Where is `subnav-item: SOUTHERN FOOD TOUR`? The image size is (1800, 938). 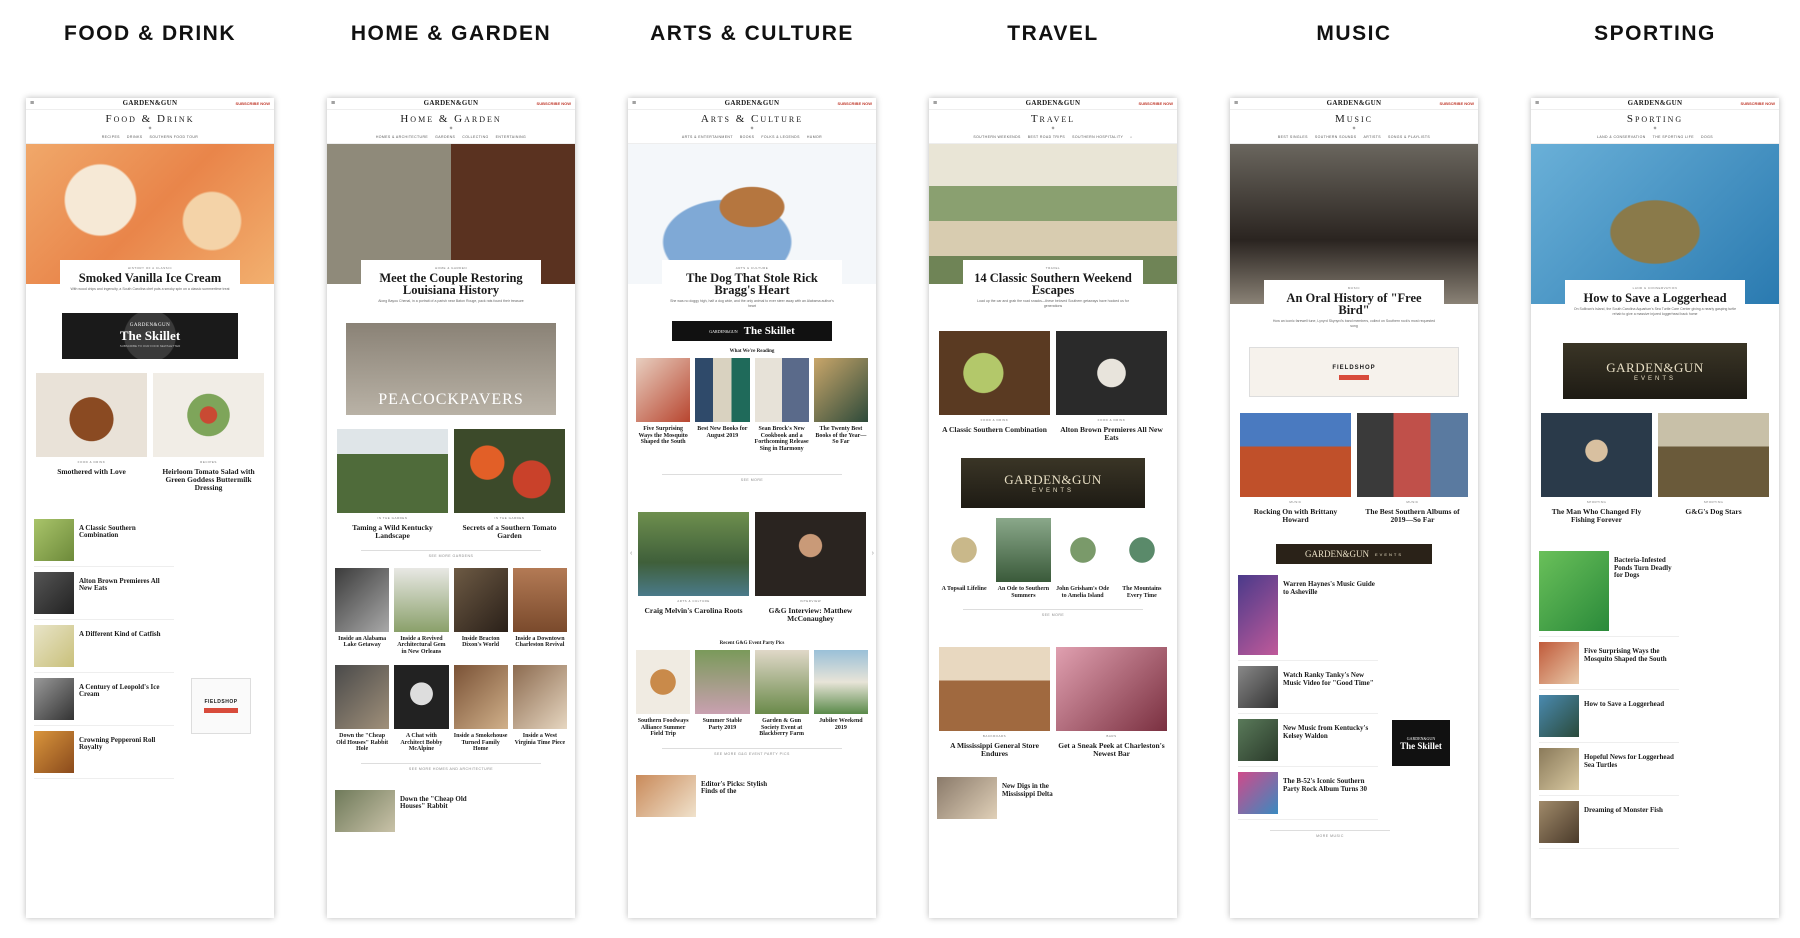 subnav-item: SOUTHERN FOOD TOUR is located at coordinates (174, 137).